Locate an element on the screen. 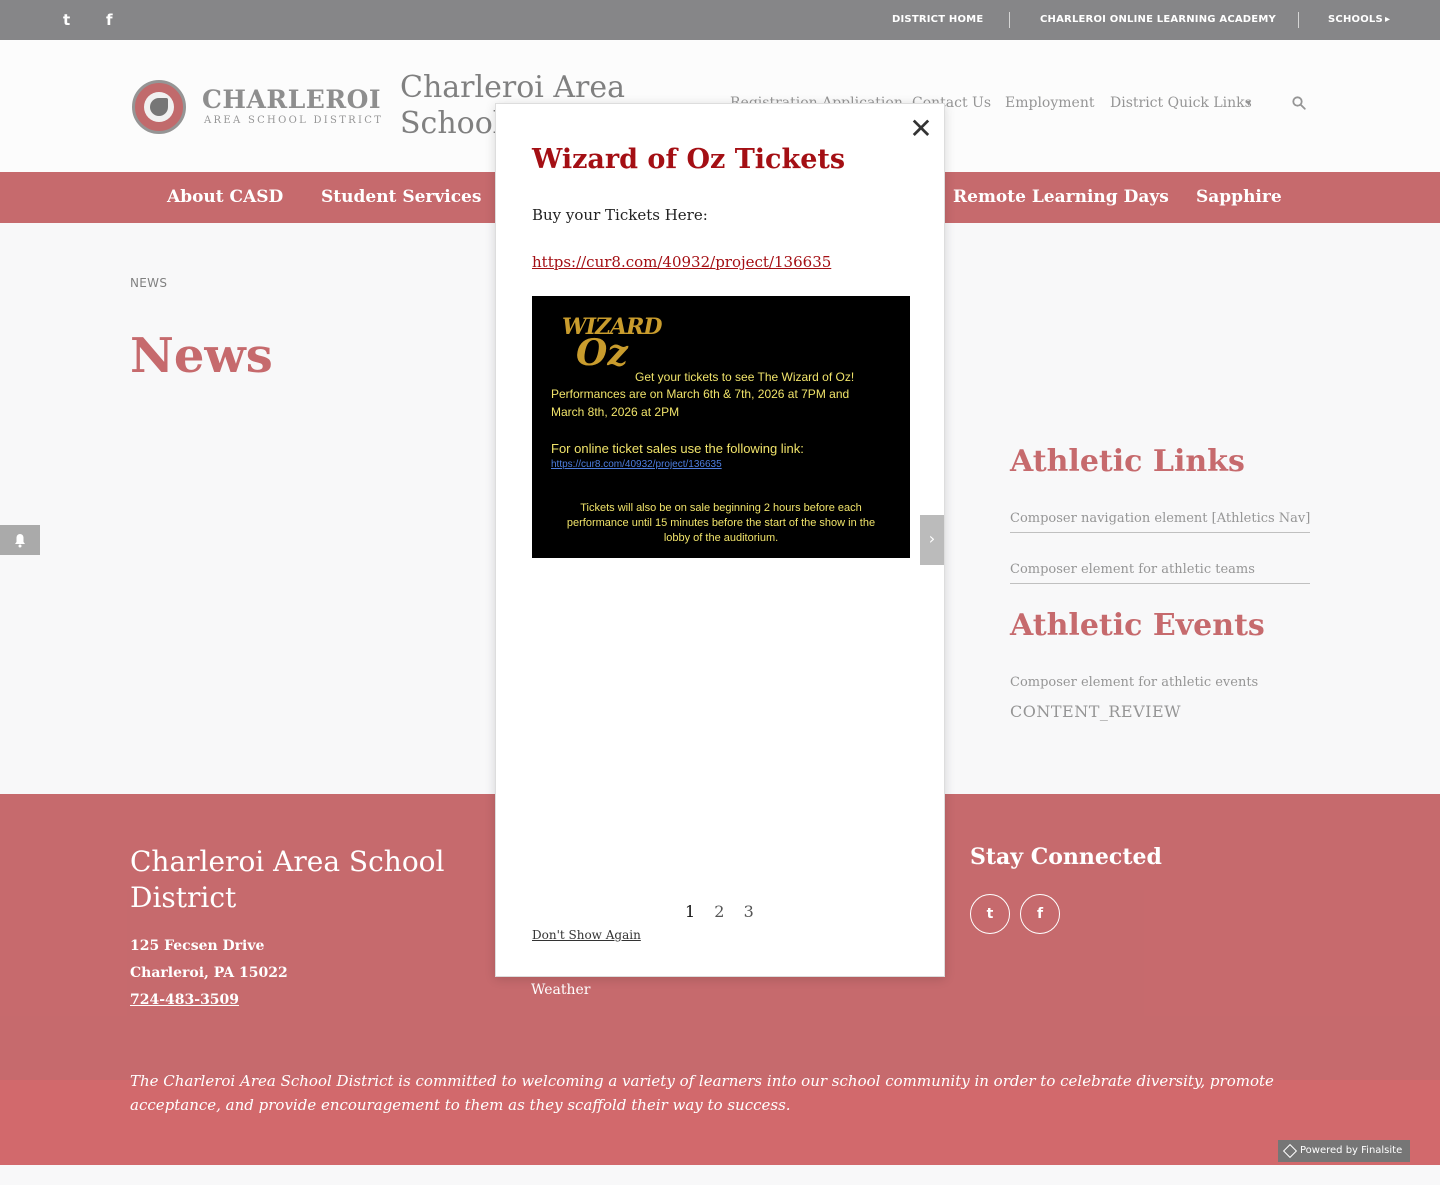  page-3-button: 3 is located at coordinates (749, 911).